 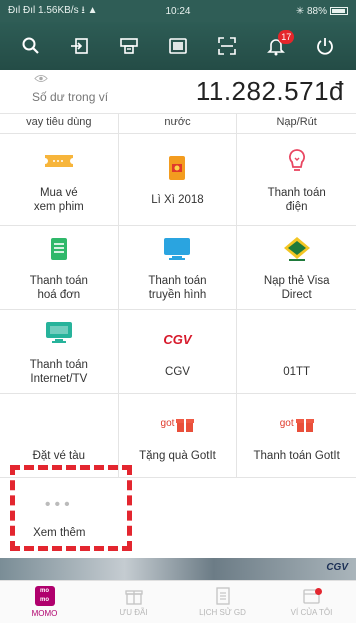 What do you see at coordinates (58, 332) in the screenshot?
I see `internet-monitor-icon` at bounding box center [58, 332].